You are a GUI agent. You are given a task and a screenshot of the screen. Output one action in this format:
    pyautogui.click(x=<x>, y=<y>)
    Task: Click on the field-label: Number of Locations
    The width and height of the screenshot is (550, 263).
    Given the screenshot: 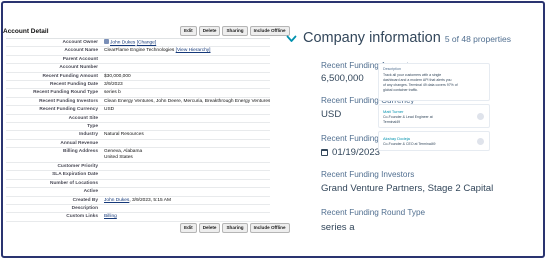 What is the action you would take?
    pyautogui.click(x=74, y=183)
    